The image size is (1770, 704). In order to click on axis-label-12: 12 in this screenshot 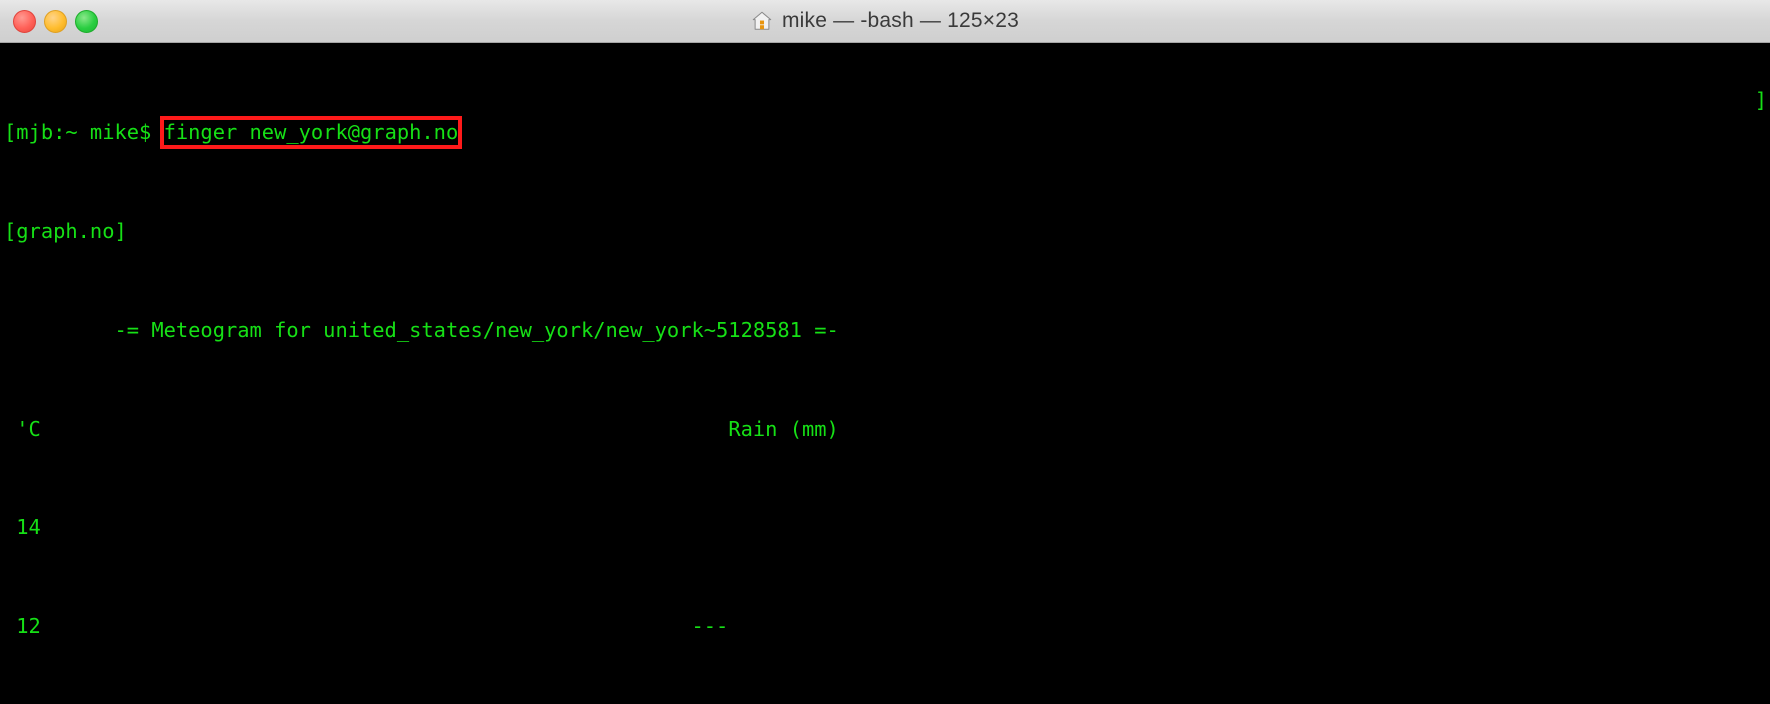, I will do `click(22, 626)`.